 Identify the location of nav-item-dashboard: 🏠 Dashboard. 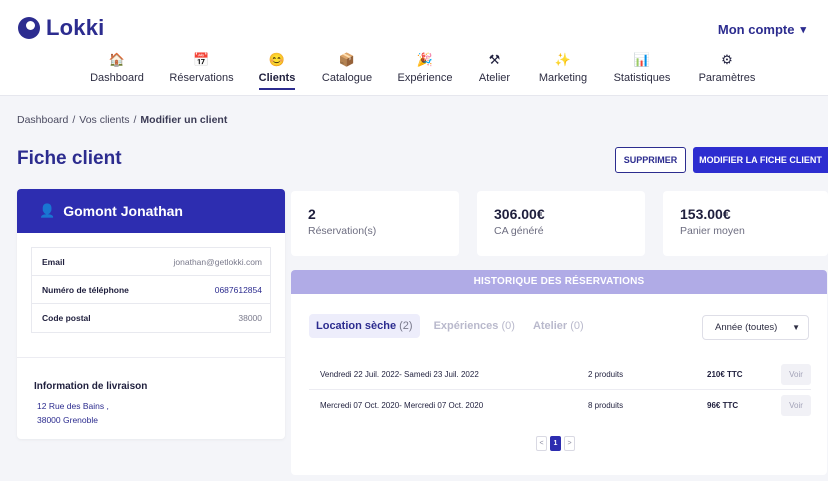
(117, 72).